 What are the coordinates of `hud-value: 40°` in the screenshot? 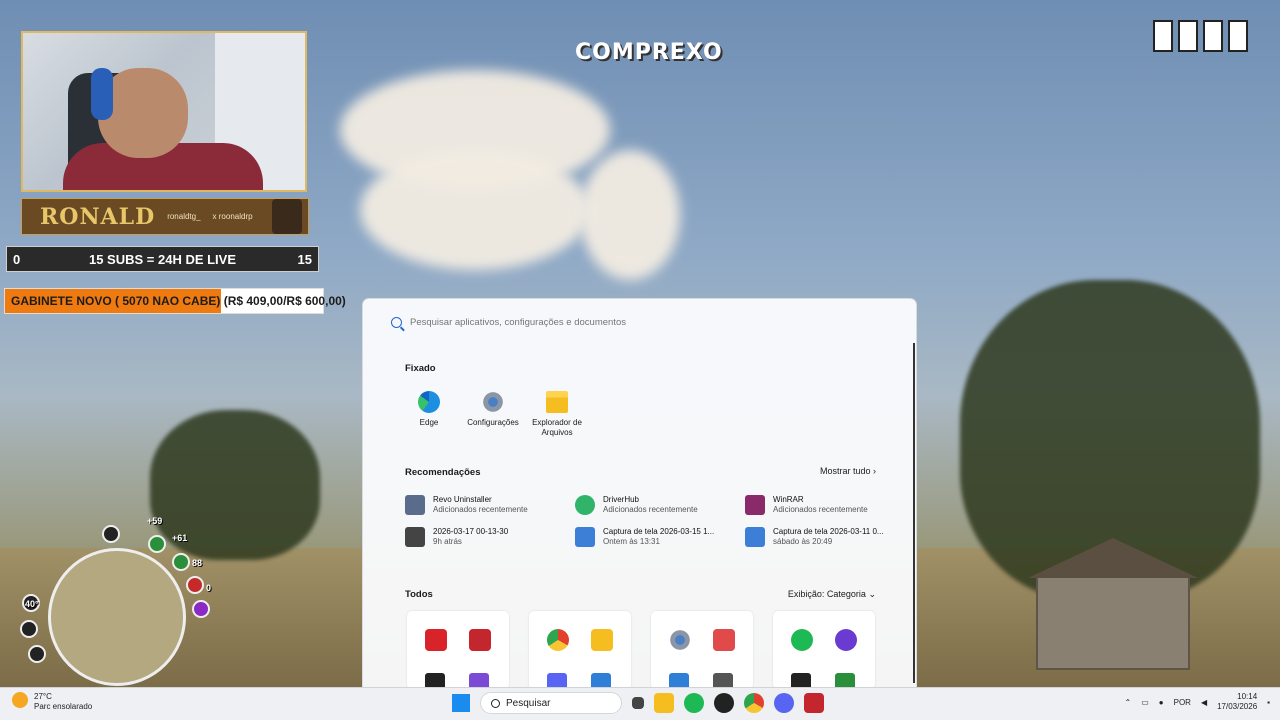 It's located at (32, 604).